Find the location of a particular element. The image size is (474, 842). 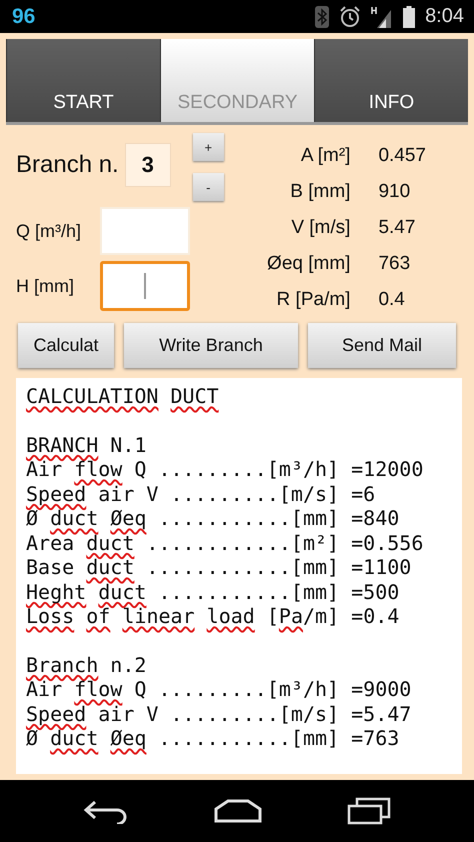

signal-icon is located at coordinates (382, 17).